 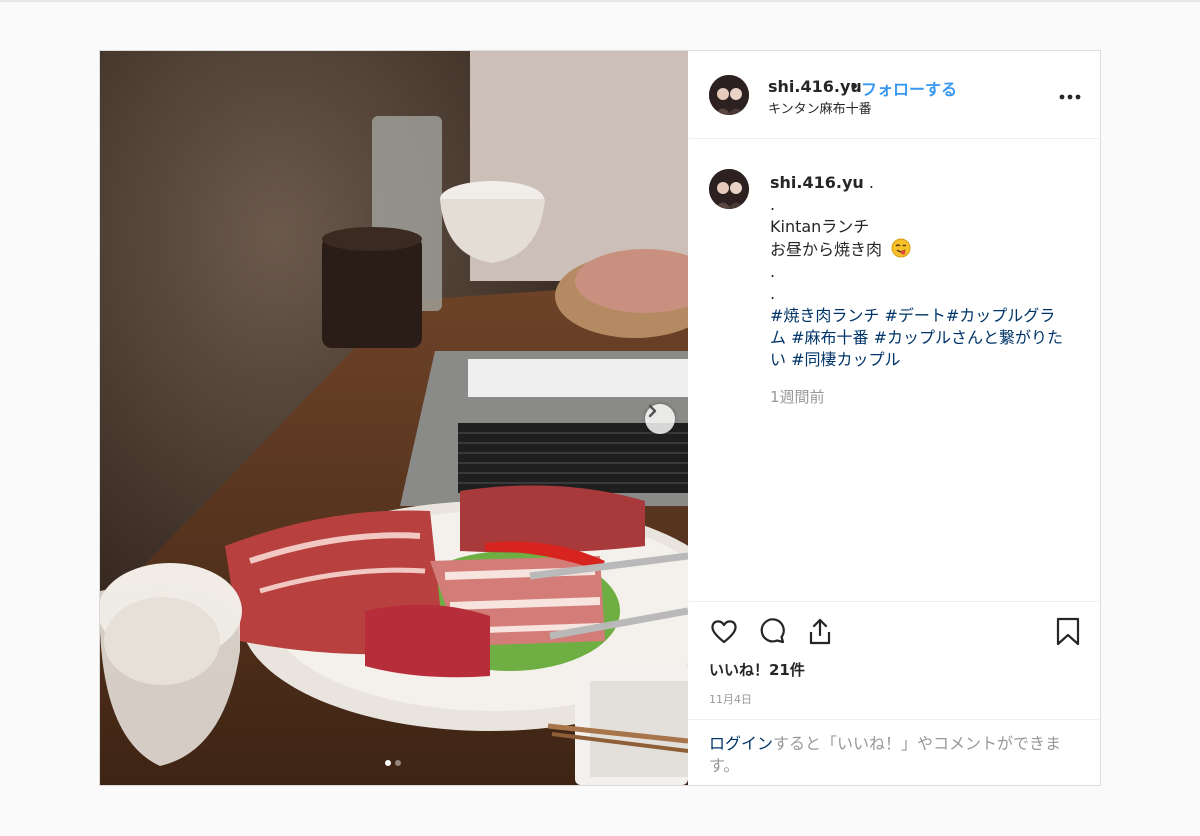 I want to click on heart-icon, so click(x=724, y=632).